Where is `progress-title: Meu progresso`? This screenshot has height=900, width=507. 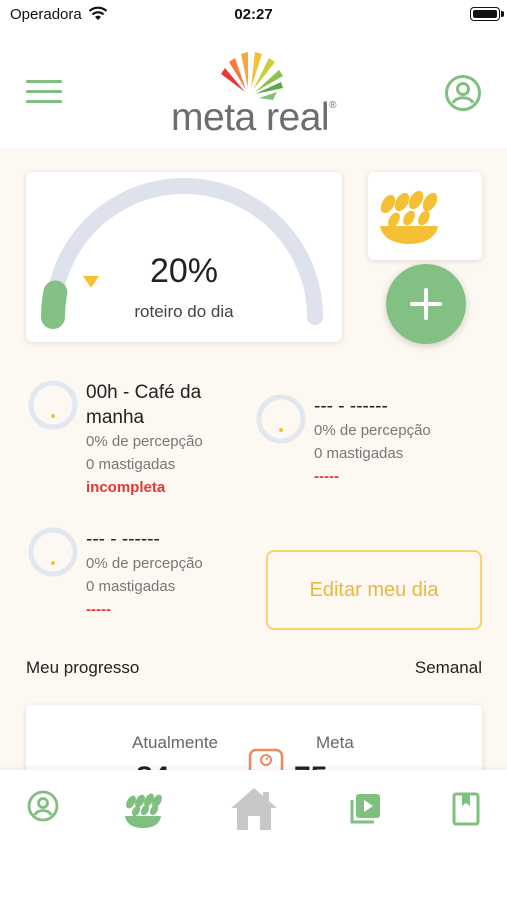 progress-title: Meu progresso is located at coordinates (83, 667).